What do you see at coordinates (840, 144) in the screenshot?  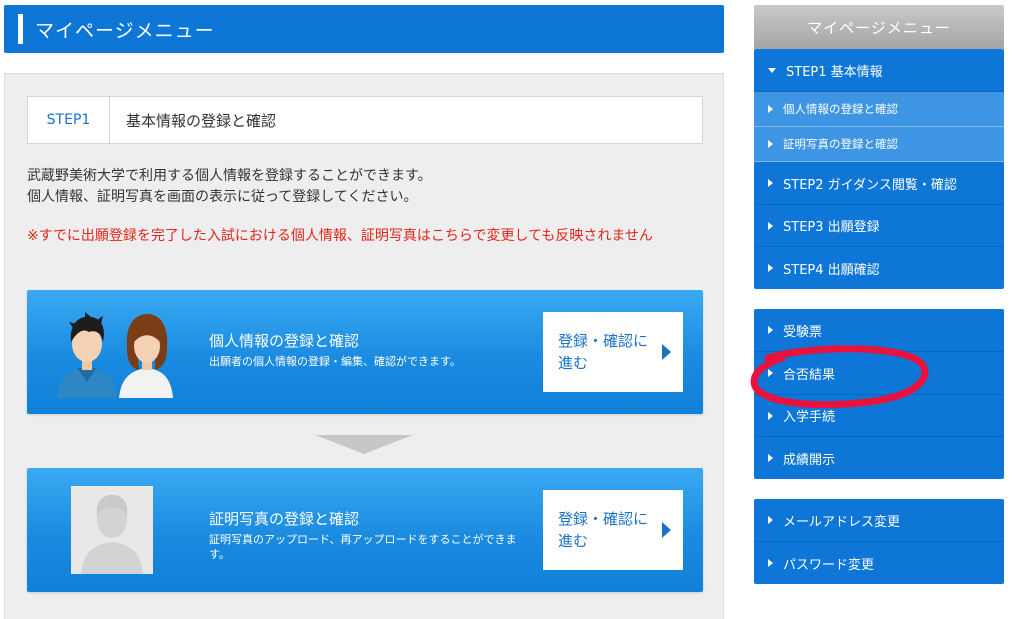 I see `sidebar-item-label: 証明写真の登録と確認` at bounding box center [840, 144].